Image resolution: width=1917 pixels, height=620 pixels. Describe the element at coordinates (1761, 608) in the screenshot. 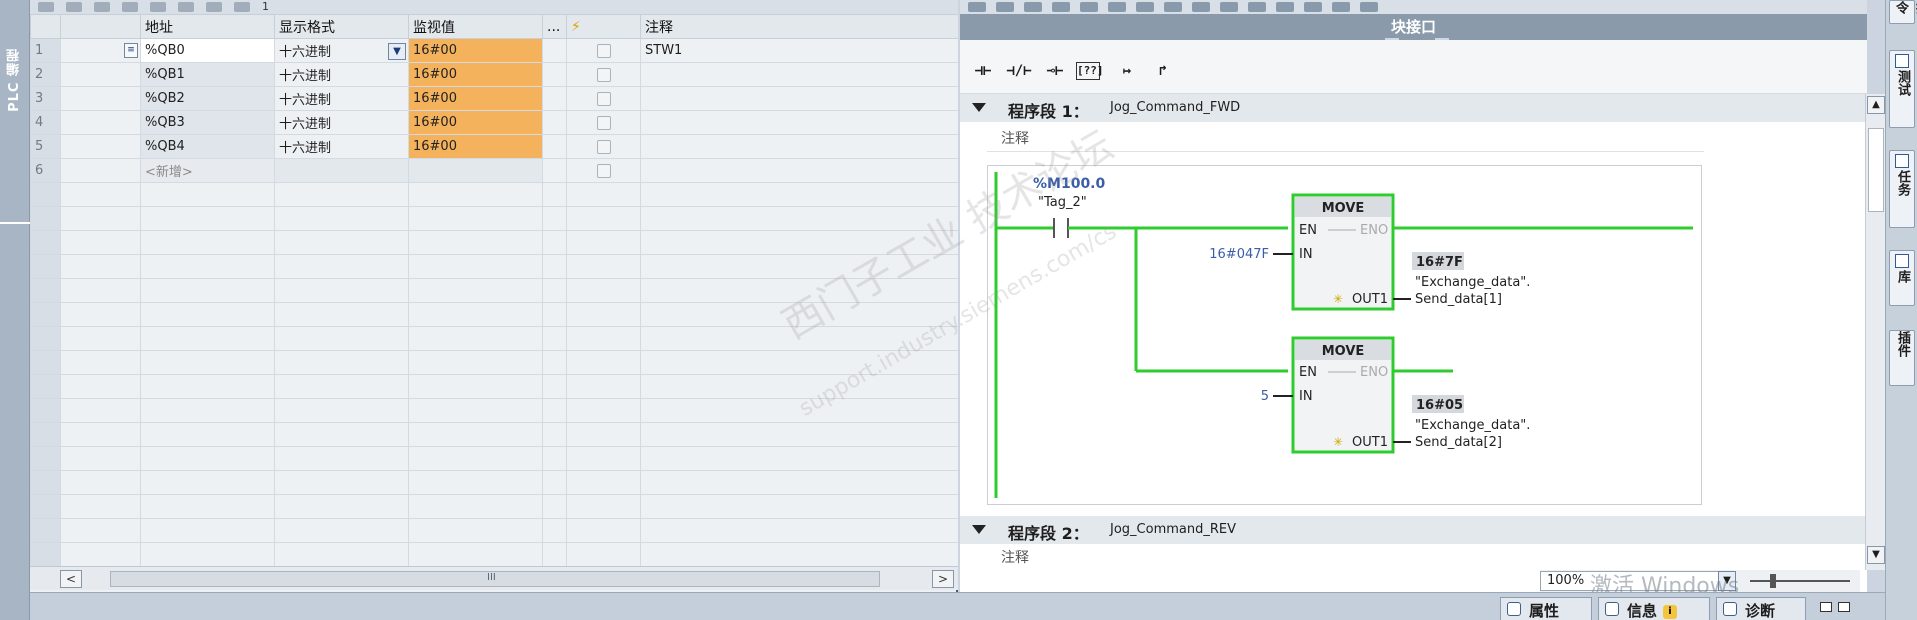

I see `tab-diagnostics: 诊断` at that location.